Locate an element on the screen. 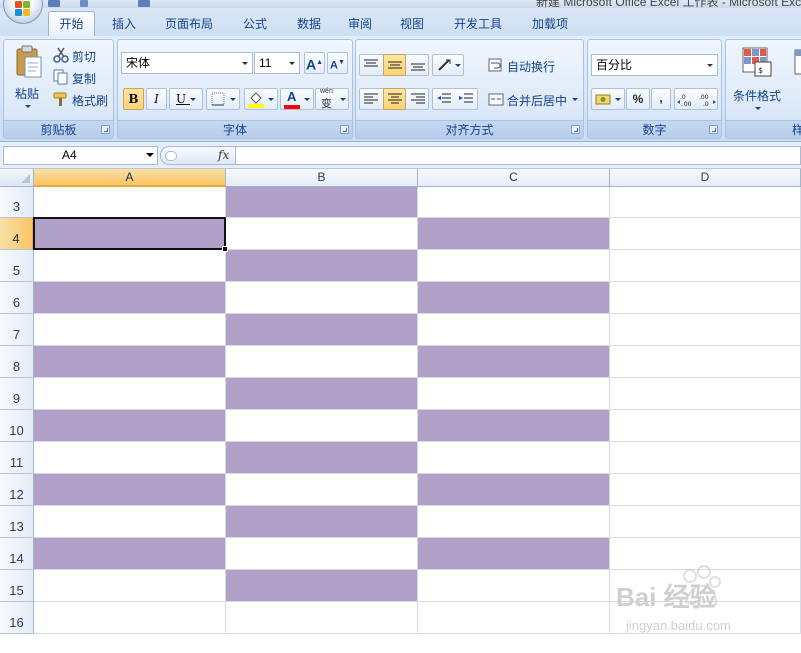 This screenshot has width=801, height=653. cell-c7 is located at coordinates (514, 330).